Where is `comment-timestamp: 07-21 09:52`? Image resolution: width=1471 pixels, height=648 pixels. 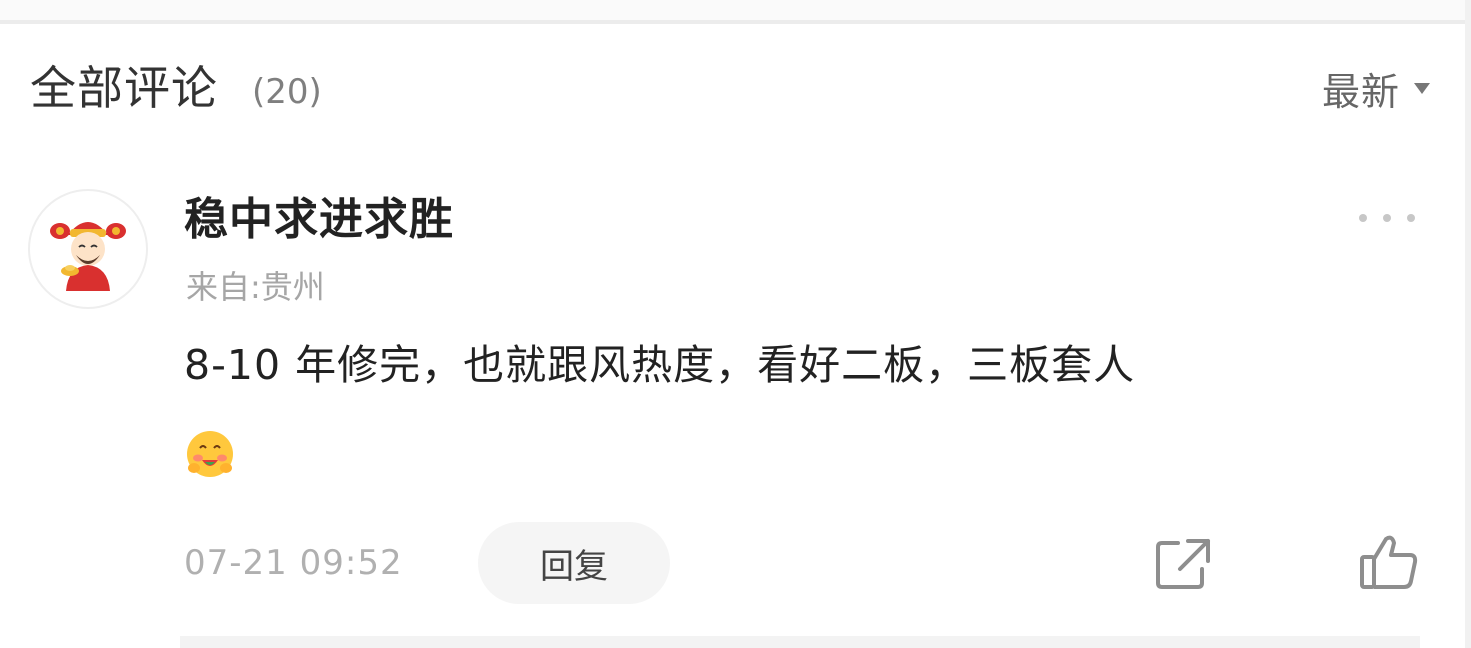 comment-timestamp: 07-21 09:52 is located at coordinates (293, 563).